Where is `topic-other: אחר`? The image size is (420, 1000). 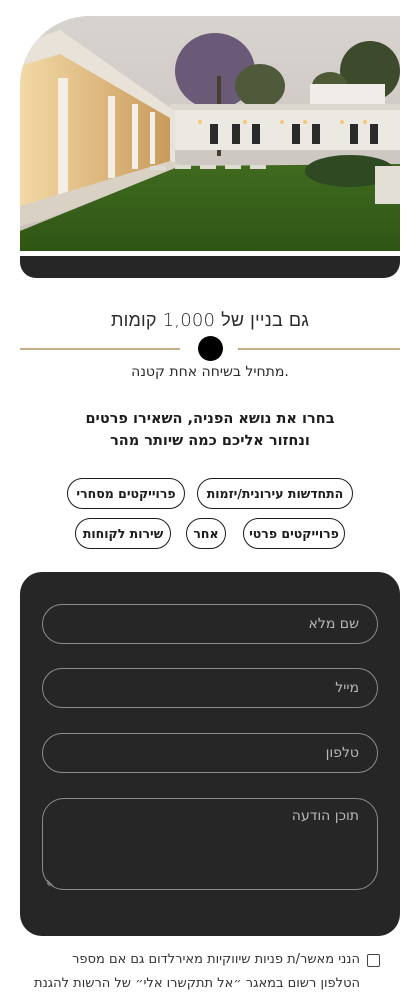 topic-other: אחר is located at coordinates (206, 533).